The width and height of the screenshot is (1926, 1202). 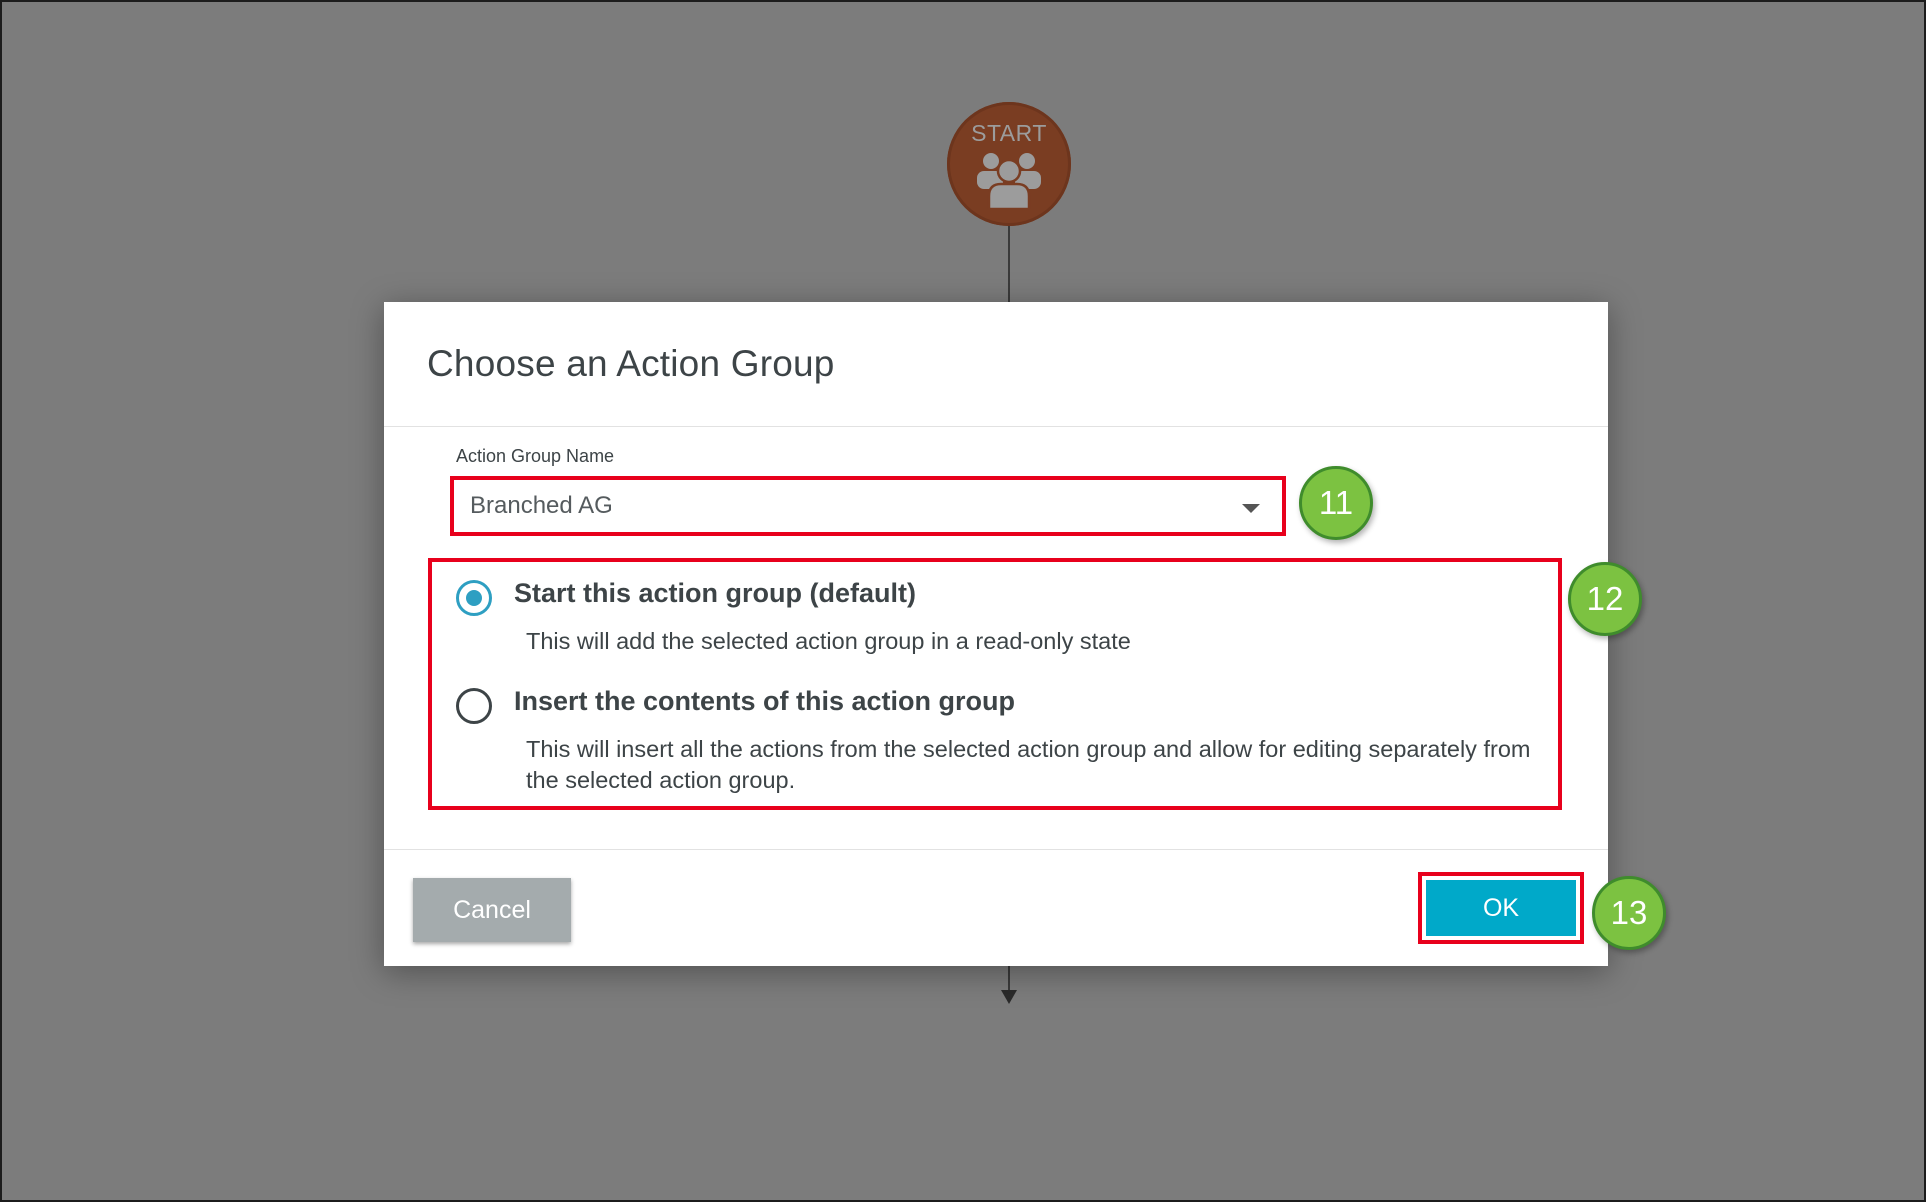 What do you see at coordinates (535, 456) in the screenshot?
I see `action-group-name-label: Action Group Name` at bounding box center [535, 456].